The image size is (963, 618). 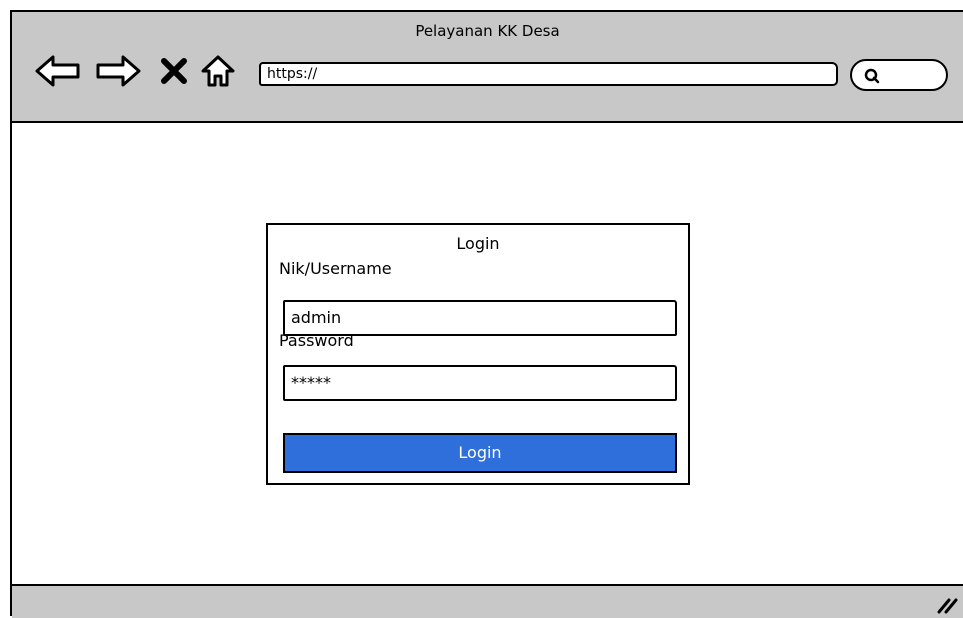 What do you see at coordinates (487, 601) in the screenshot?
I see `status-bar` at bounding box center [487, 601].